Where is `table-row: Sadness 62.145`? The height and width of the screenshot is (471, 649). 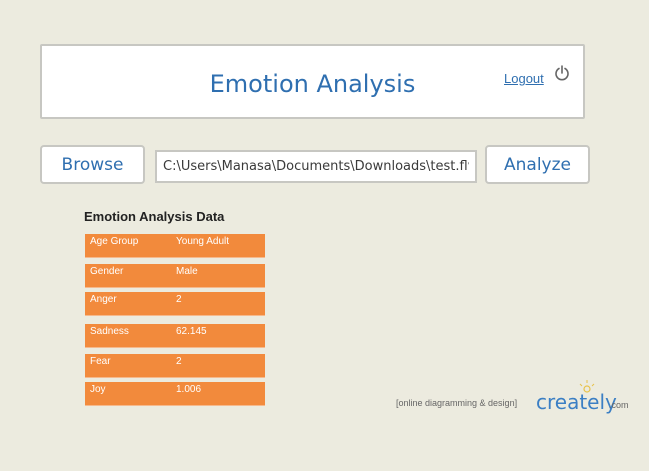
table-row: Sadness 62.145 is located at coordinates (175, 336).